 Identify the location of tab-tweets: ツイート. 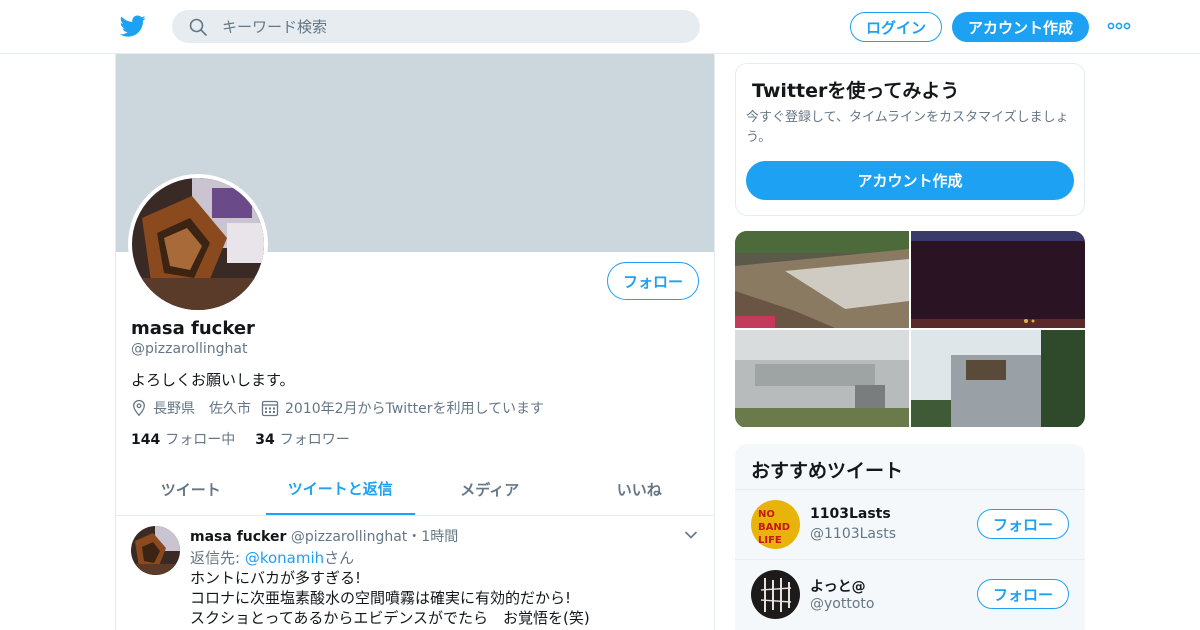
(191, 489).